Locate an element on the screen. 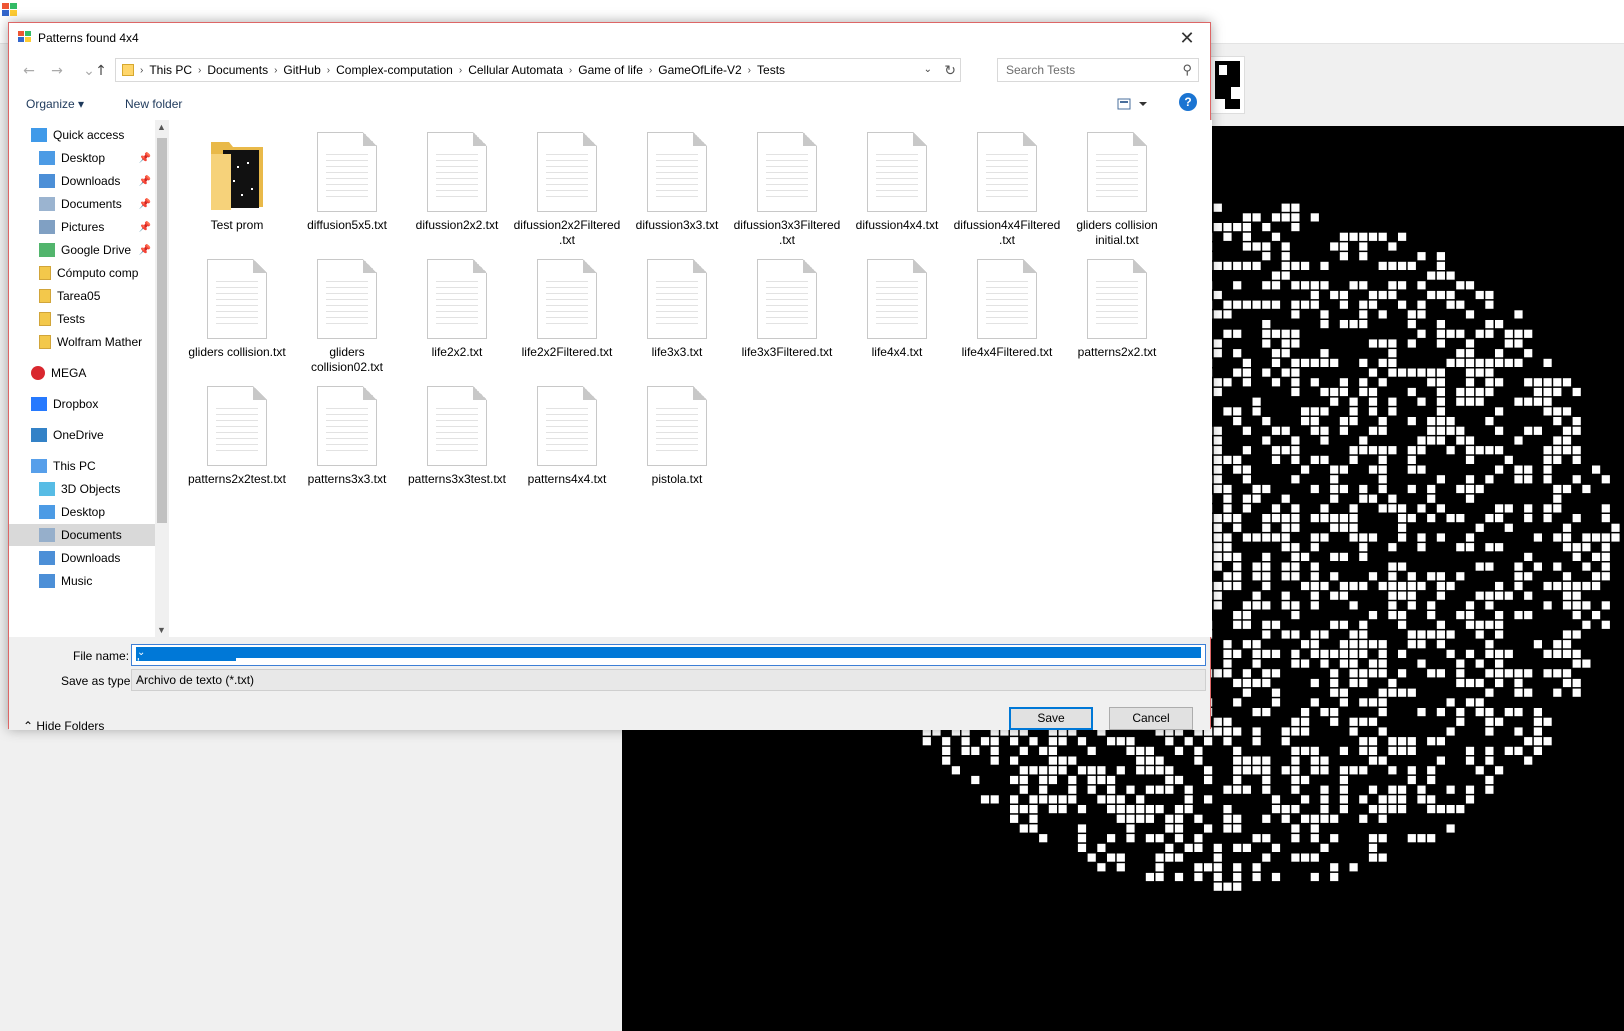 This screenshot has height=1031, width=1624. chevron-up-icon: ⌃ is located at coordinates (30, 726).